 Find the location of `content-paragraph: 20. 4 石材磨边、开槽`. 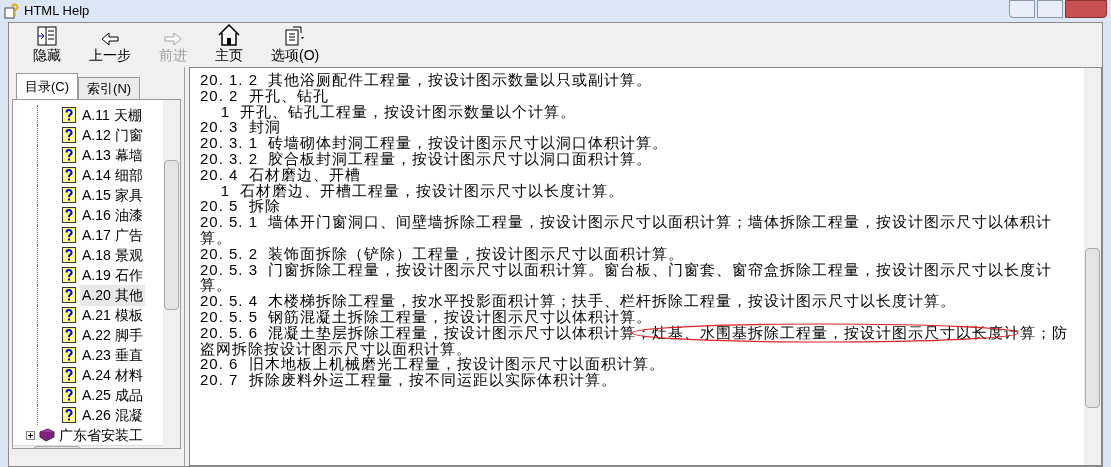

content-paragraph: 20. 4 石材磨边、开槽 is located at coordinates (281, 174).